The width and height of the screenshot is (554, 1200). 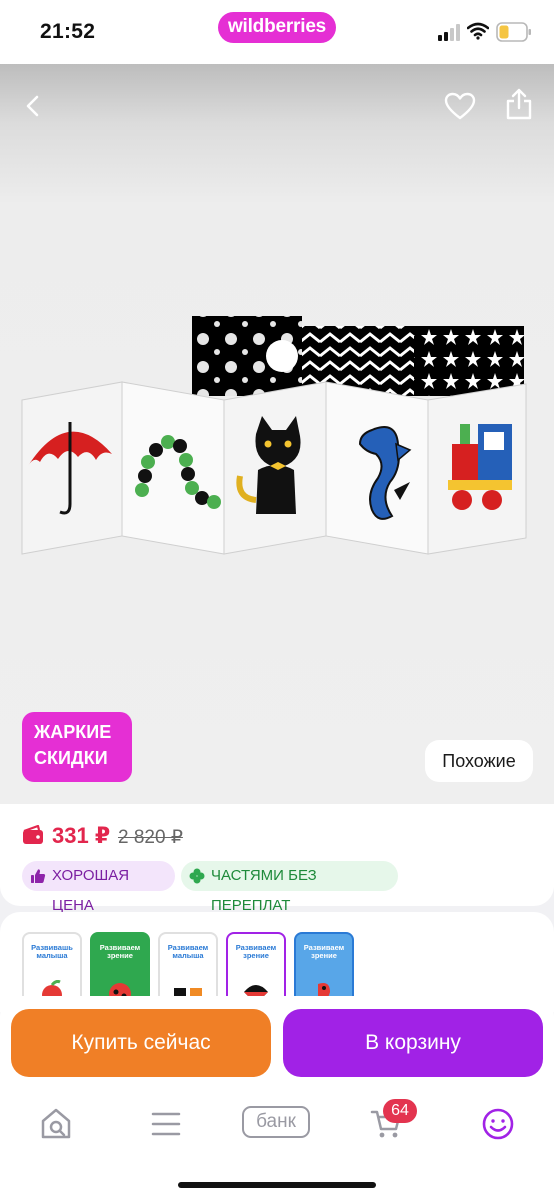 I want to click on nav-catalog, so click(x=166, y=1124).